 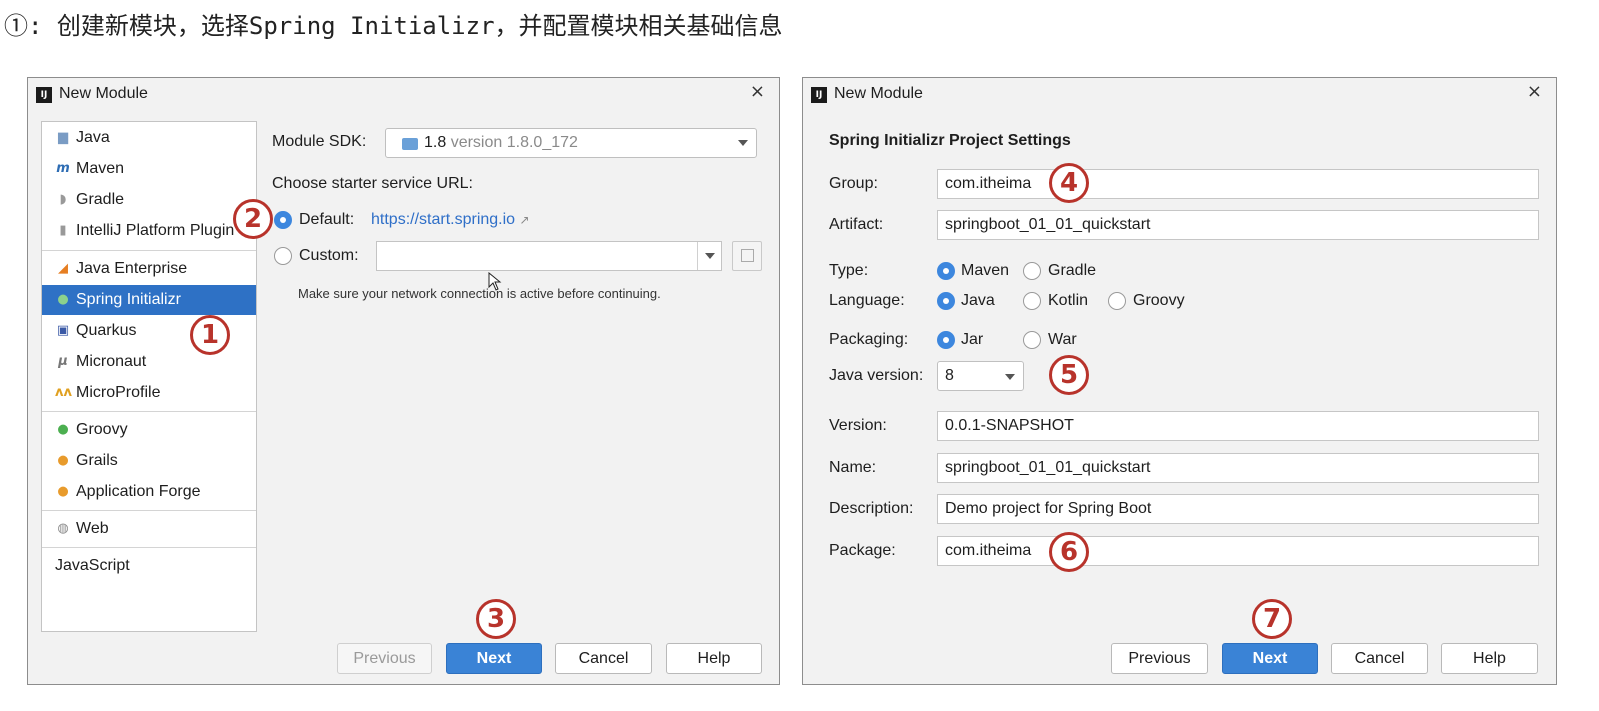 What do you see at coordinates (496, 619) in the screenshot?
I see `annotation-badge-3: 3` at bounding box center [496, 619].